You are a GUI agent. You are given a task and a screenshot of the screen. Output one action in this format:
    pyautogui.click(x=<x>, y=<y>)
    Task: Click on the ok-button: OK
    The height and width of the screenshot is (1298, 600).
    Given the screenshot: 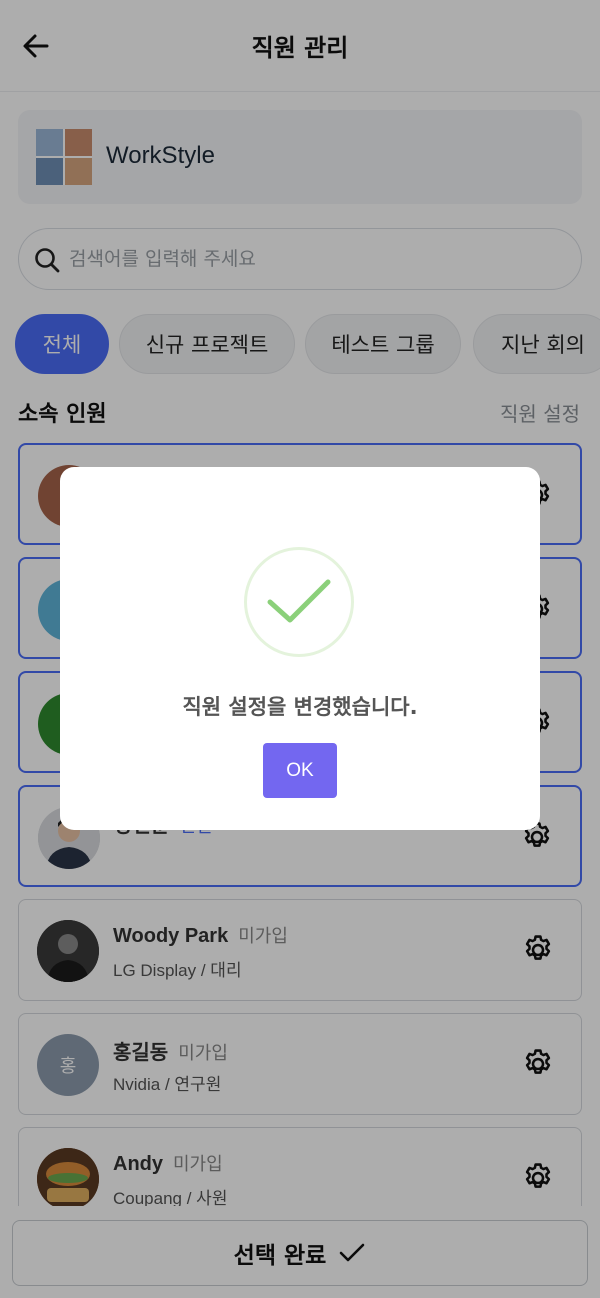 What is the action you would take?
    pyautogui.click(x=300, y=770)
    